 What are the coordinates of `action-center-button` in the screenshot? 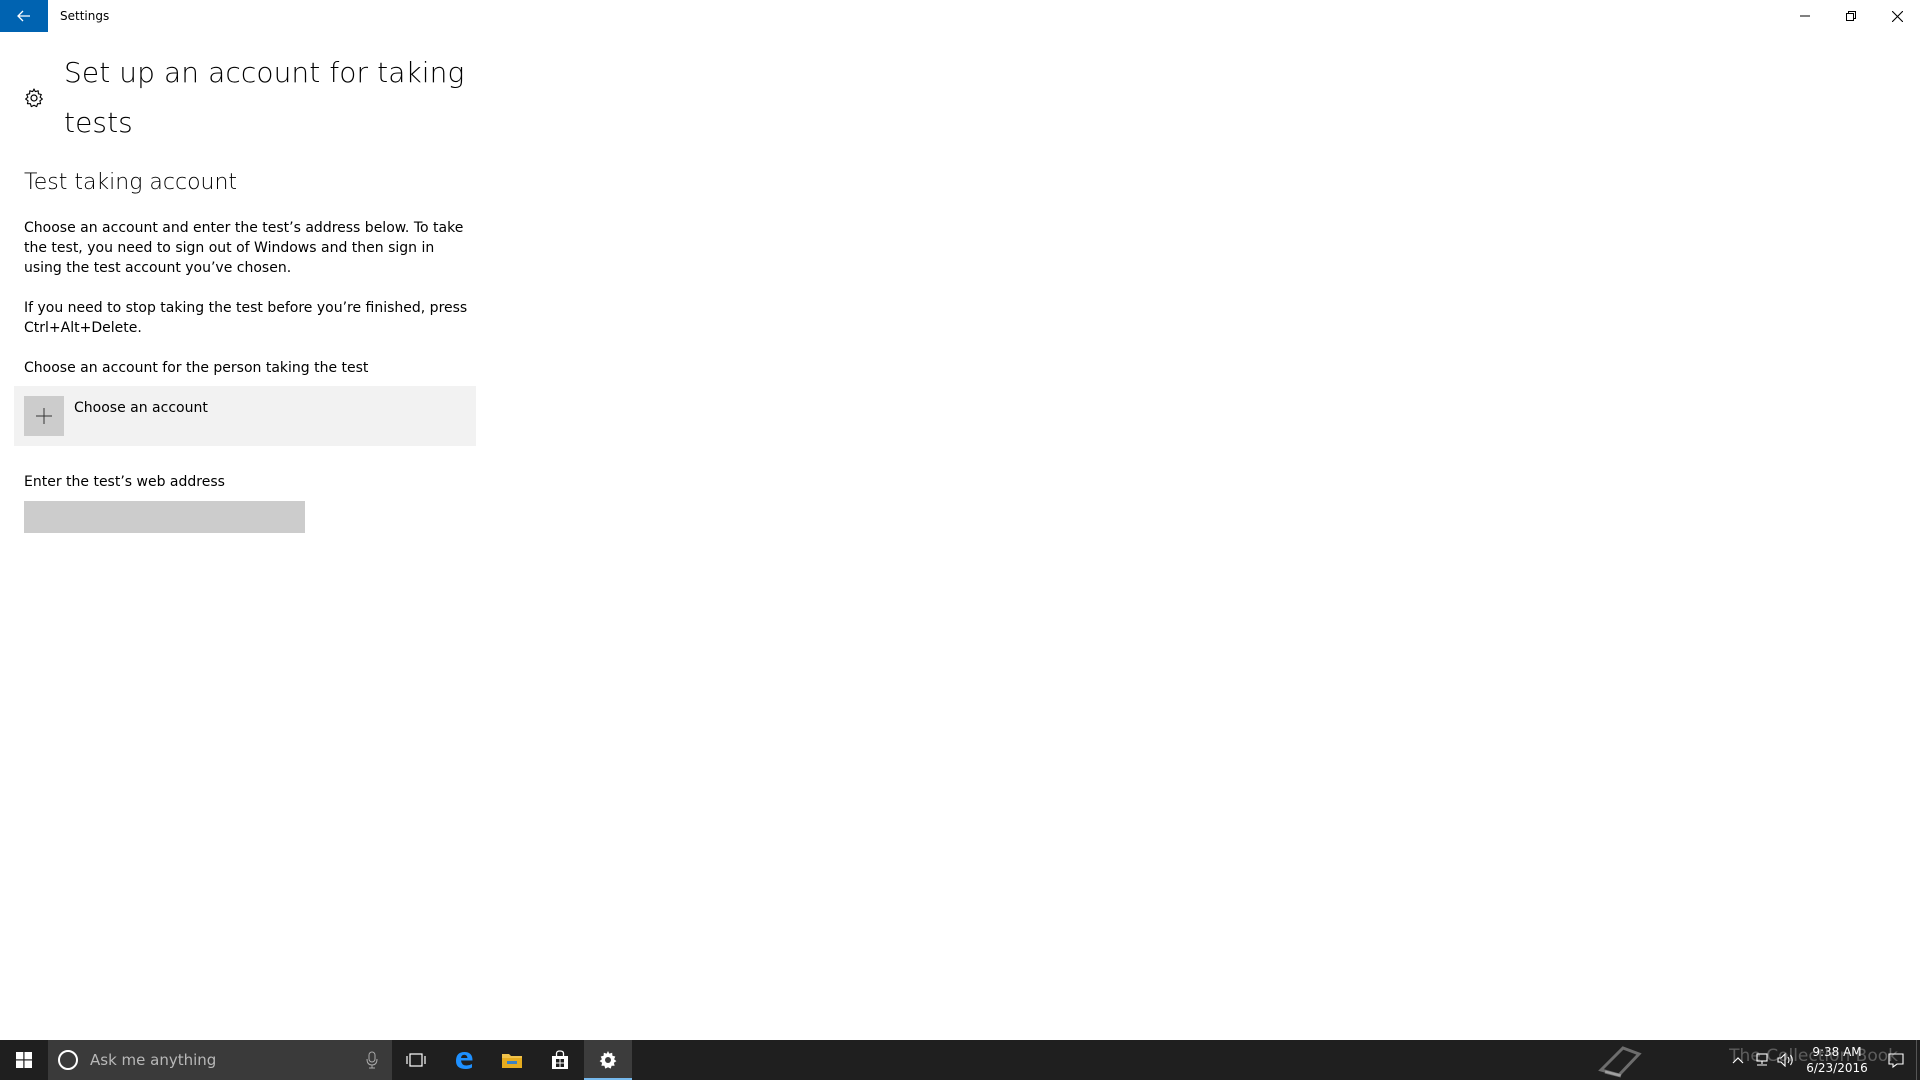 It's located at (1896, 1060).